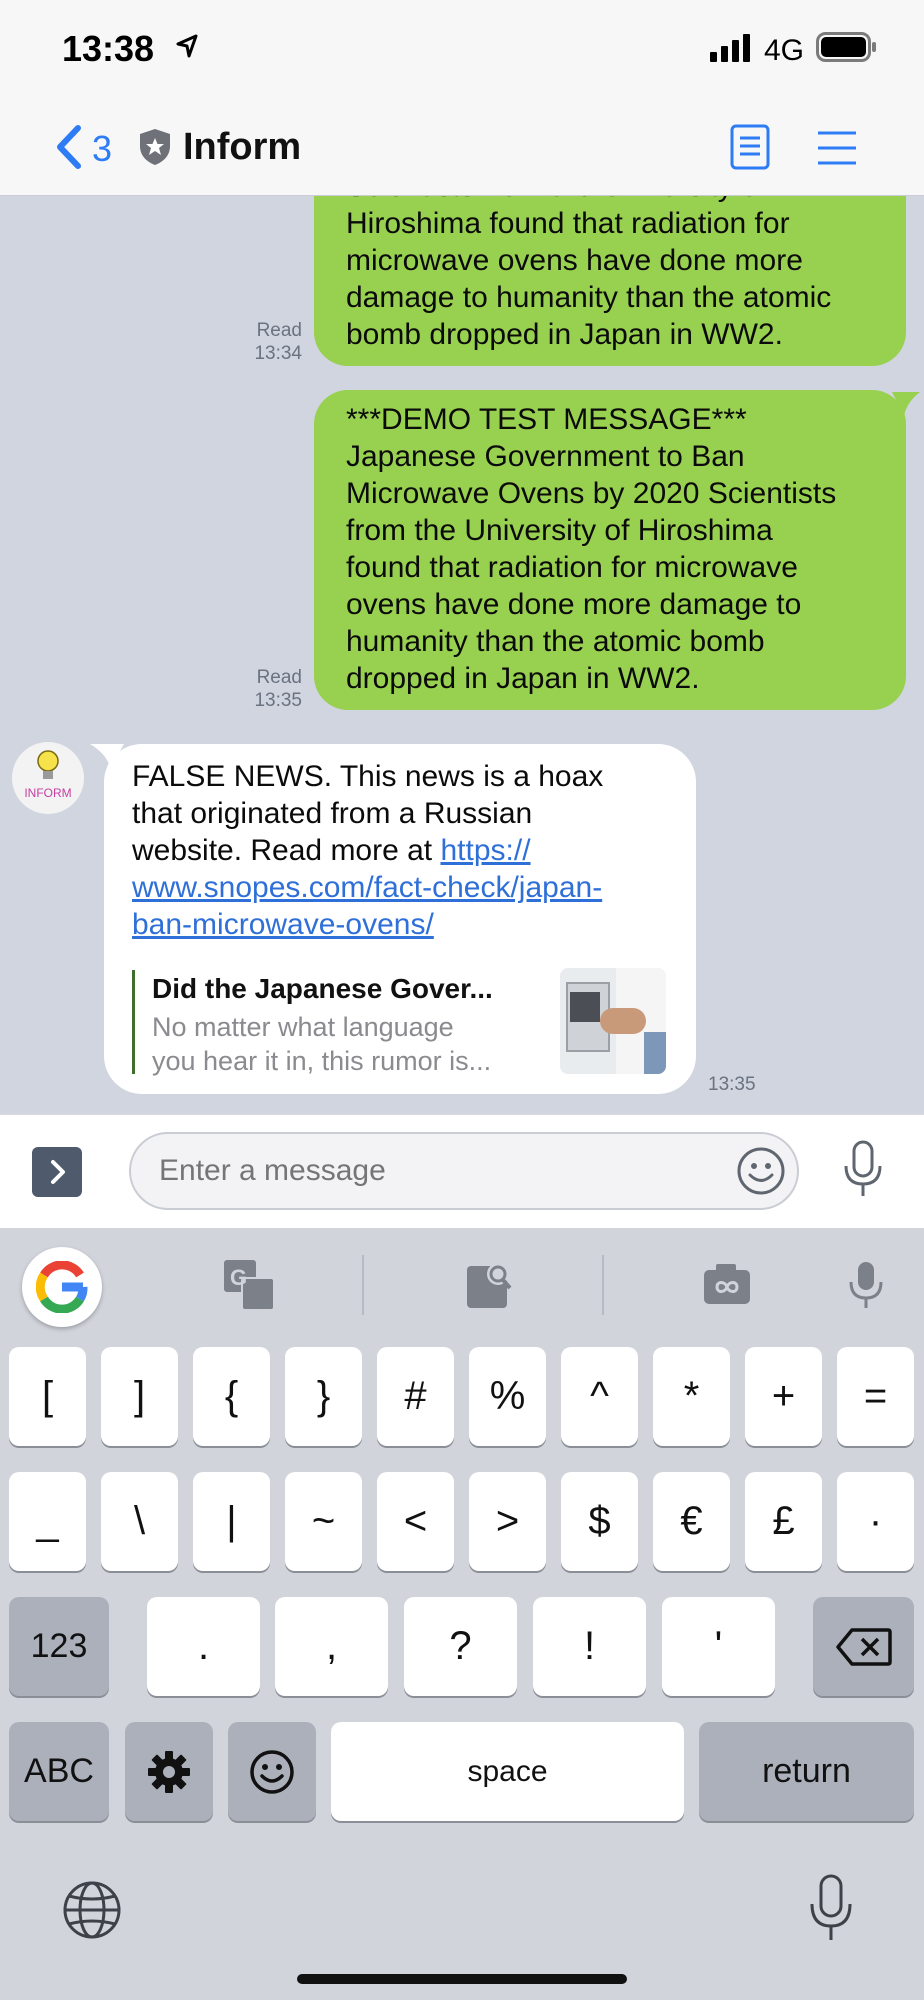 This screenshot has height=2000, width=924. Describe the element at coordinates (750, 147) in the screenshot. I see `notes-icon` at that location.